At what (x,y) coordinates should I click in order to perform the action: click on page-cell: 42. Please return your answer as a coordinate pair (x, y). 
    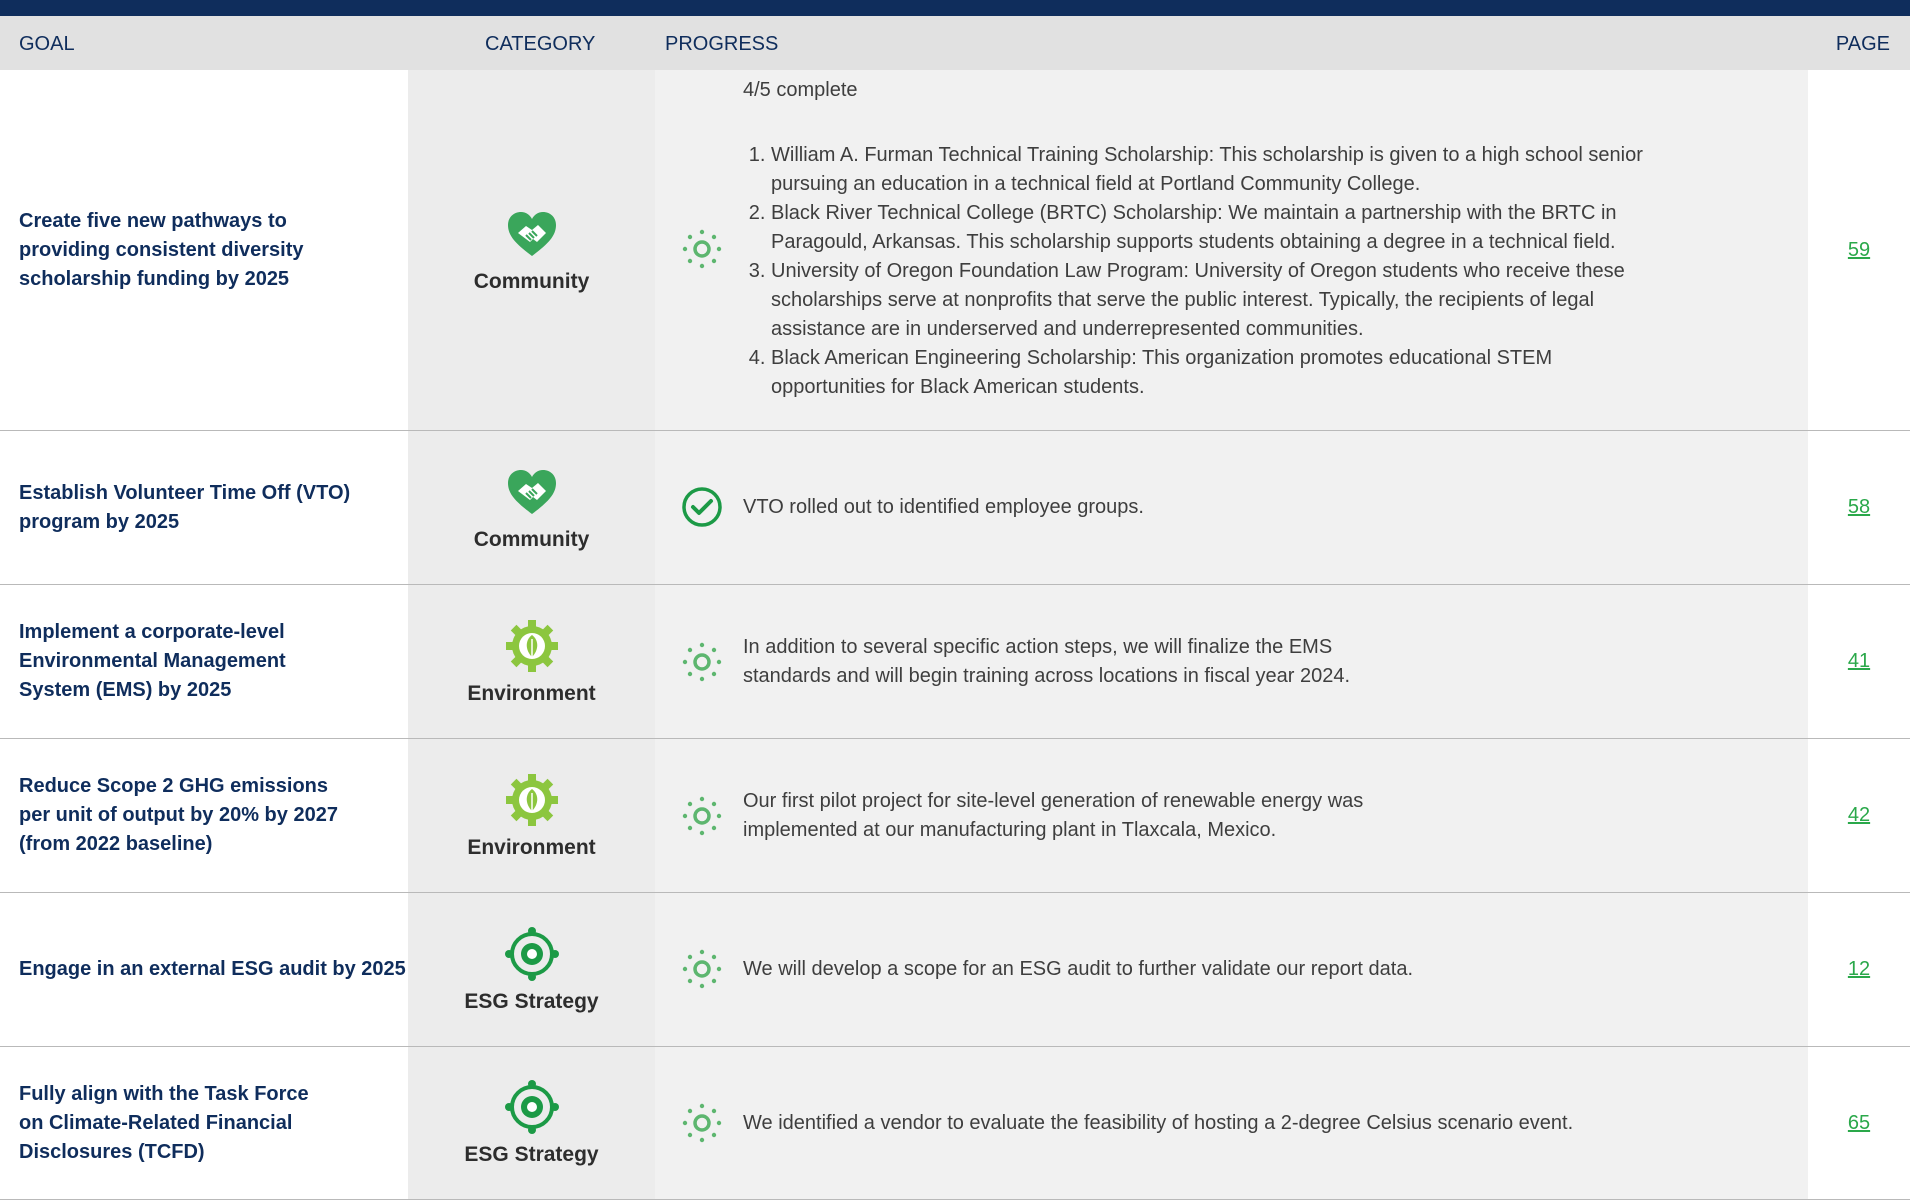
    Looking at the image, I should click on (1859, 815).